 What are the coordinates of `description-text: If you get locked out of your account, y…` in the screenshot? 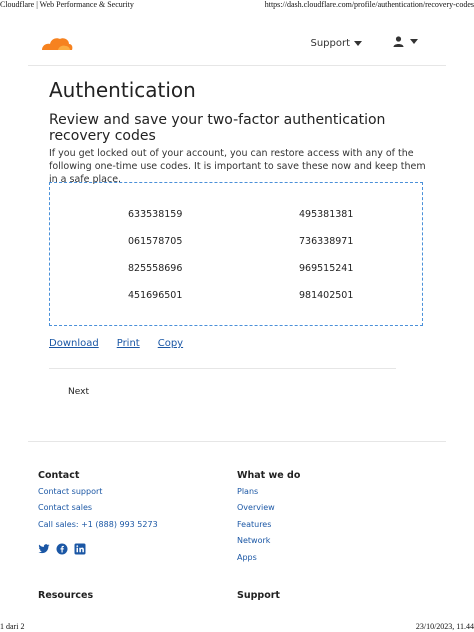 It's located at (237, 166).